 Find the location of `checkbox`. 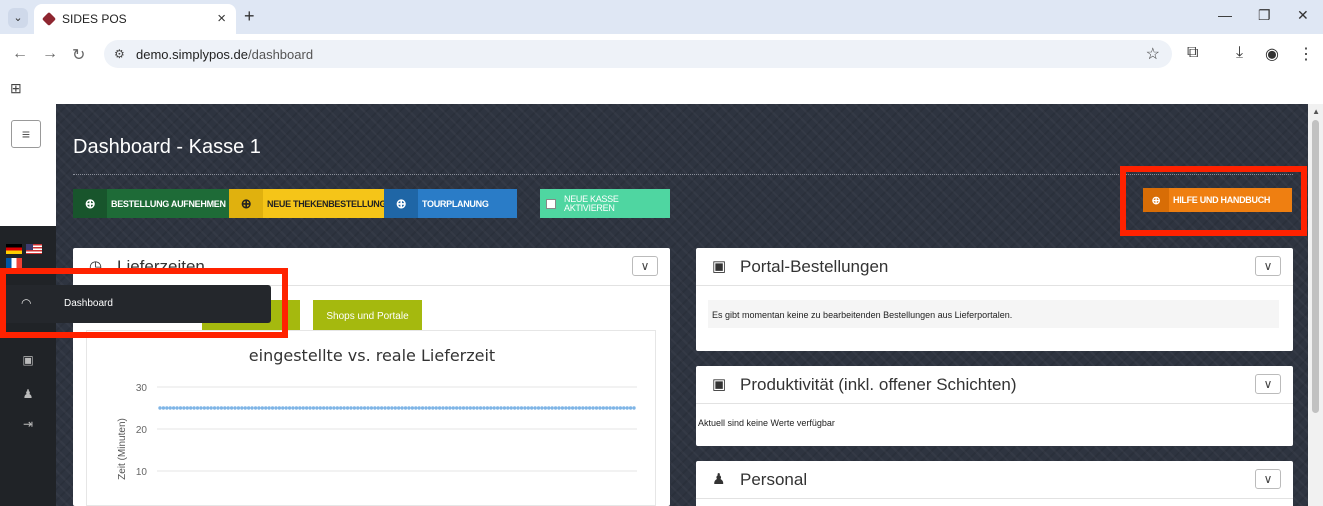

checkbox is located at coordinates (551, 203).